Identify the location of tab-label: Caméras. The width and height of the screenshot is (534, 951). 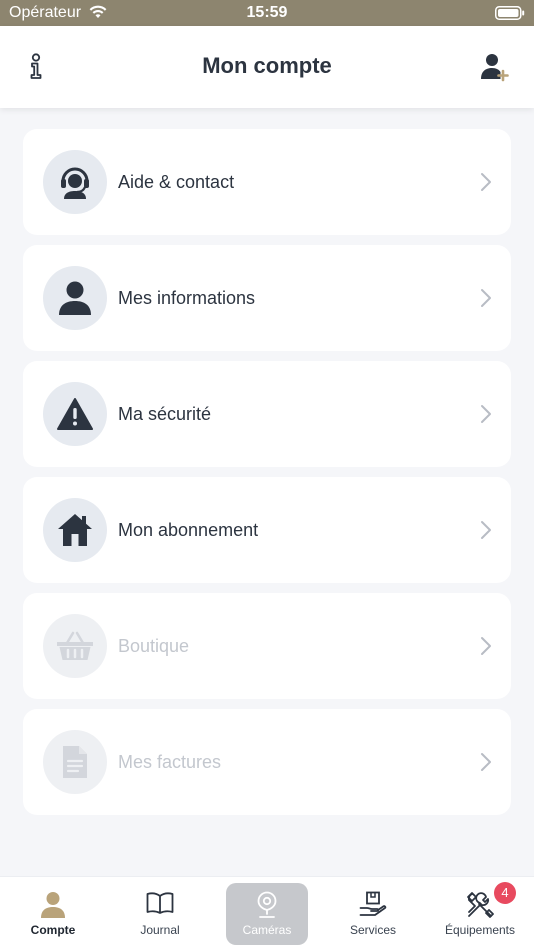
(267, 930).